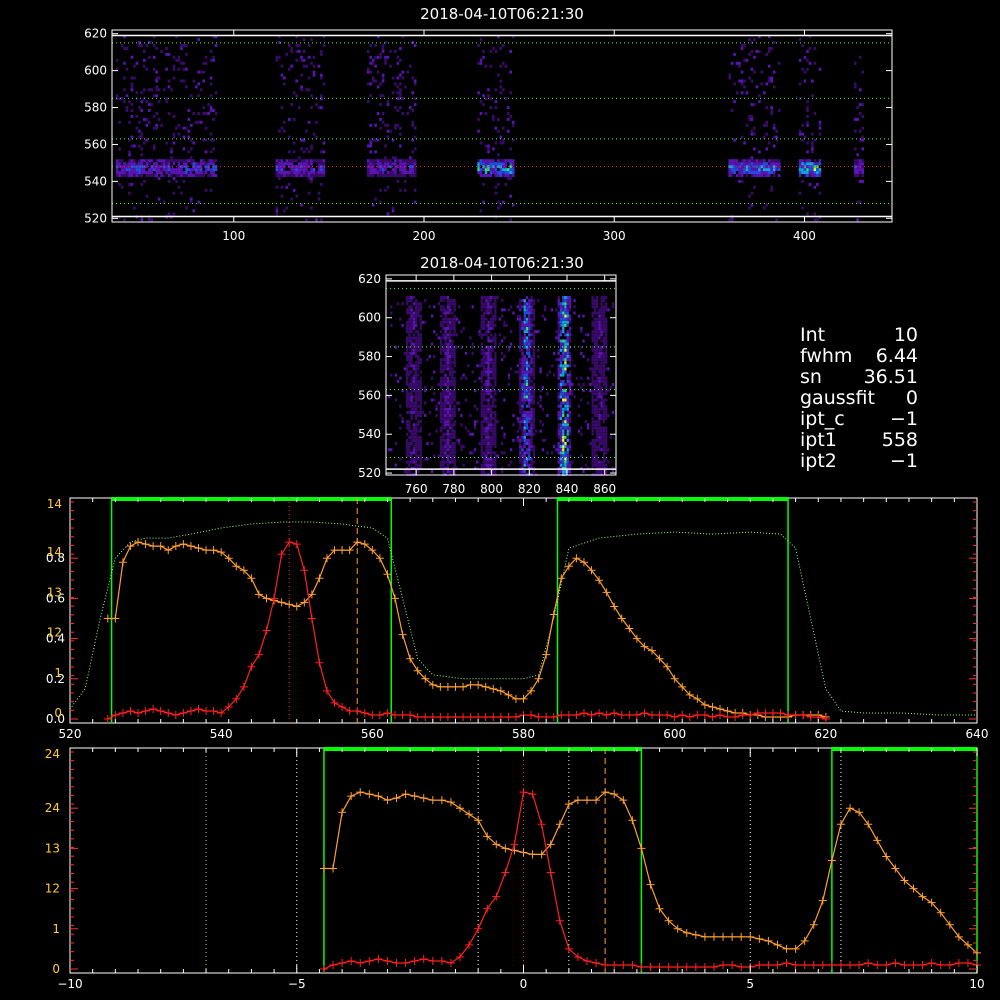  I want to click on x-tick-label: −5, so click(297, 984).